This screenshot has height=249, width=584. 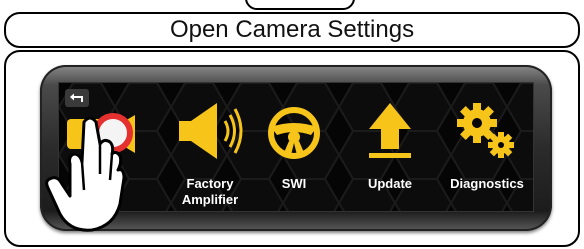 I want to click on speaker-icon, so click(x=211, y=131).